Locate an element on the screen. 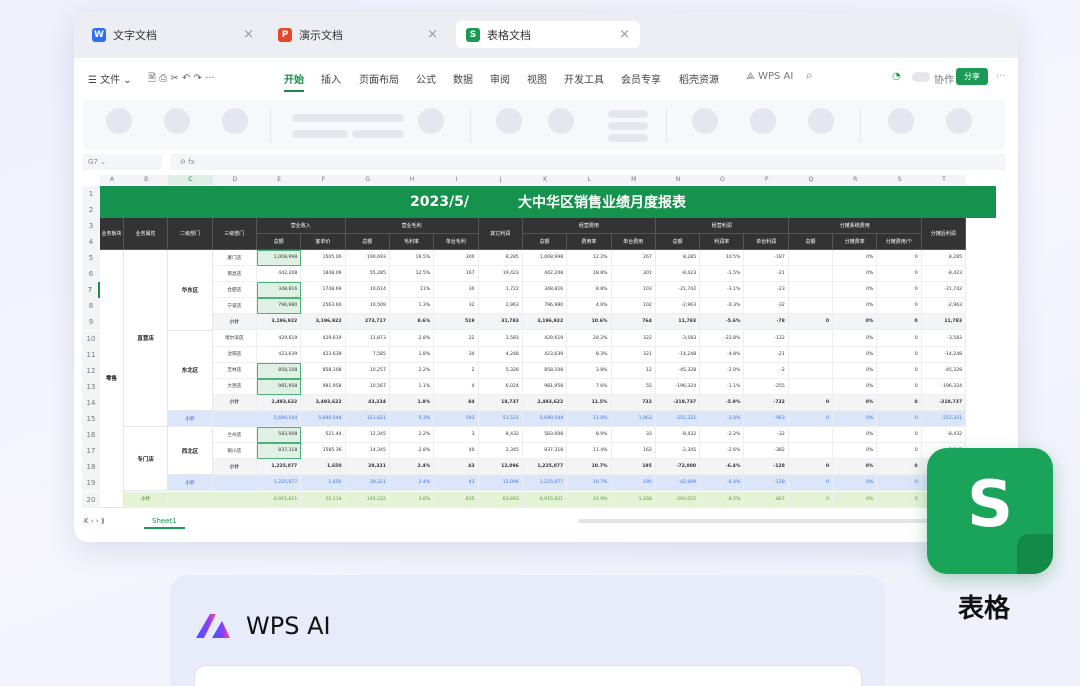 The height and width of the screenshot is (686, 1080). data-cell: 3,196,922 is located at coordinates (545, 322).